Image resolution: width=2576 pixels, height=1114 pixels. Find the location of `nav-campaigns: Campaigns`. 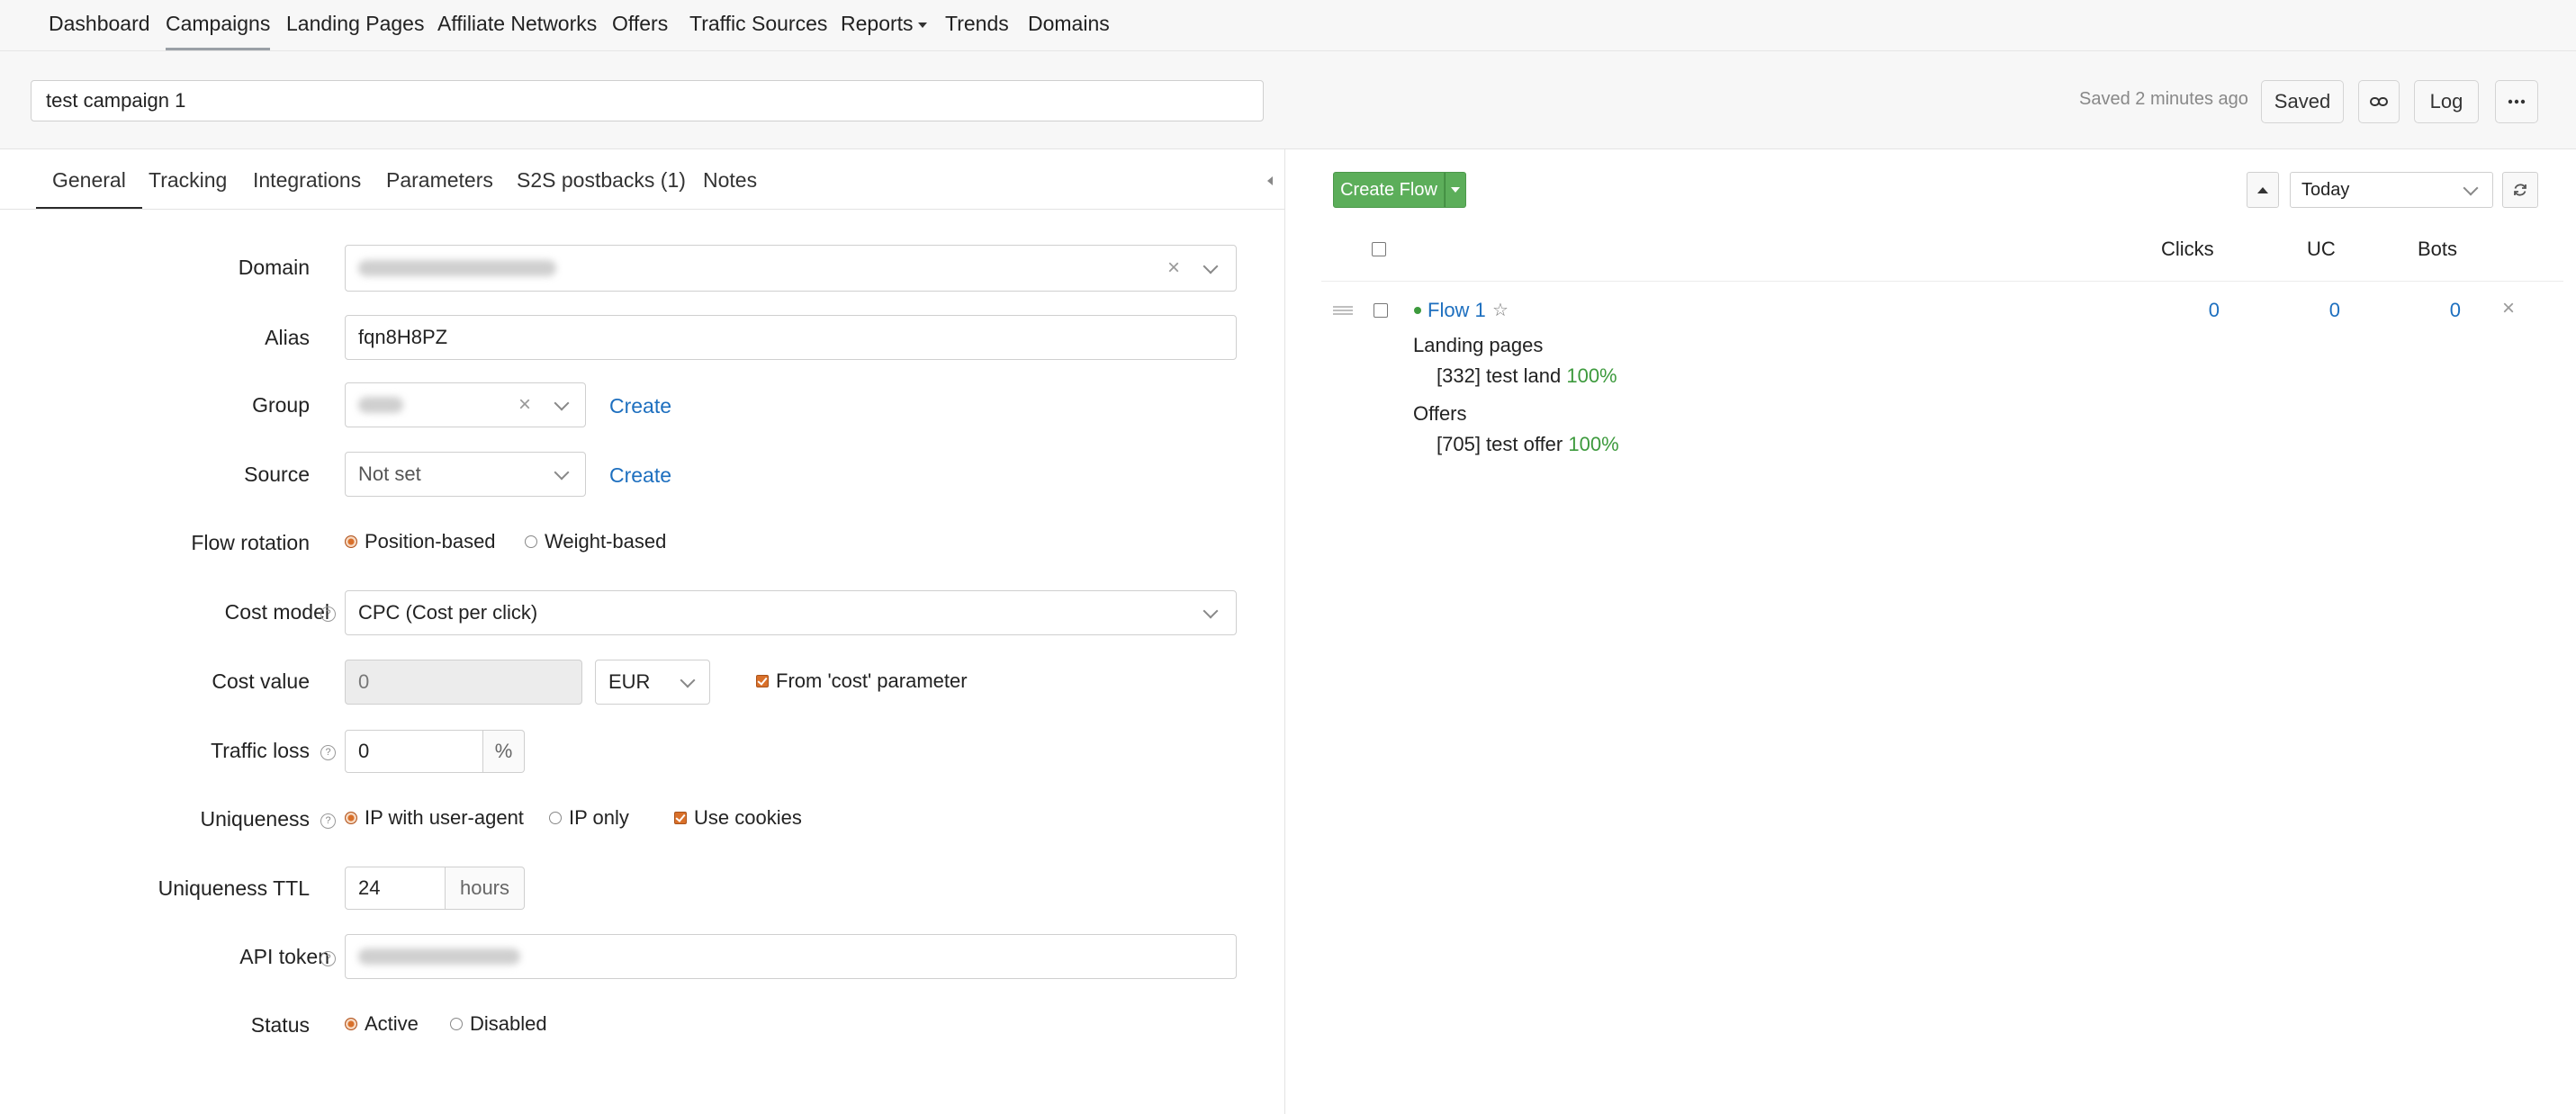

nav-campaigns: Campaigns is located at coordinates (218, 25).